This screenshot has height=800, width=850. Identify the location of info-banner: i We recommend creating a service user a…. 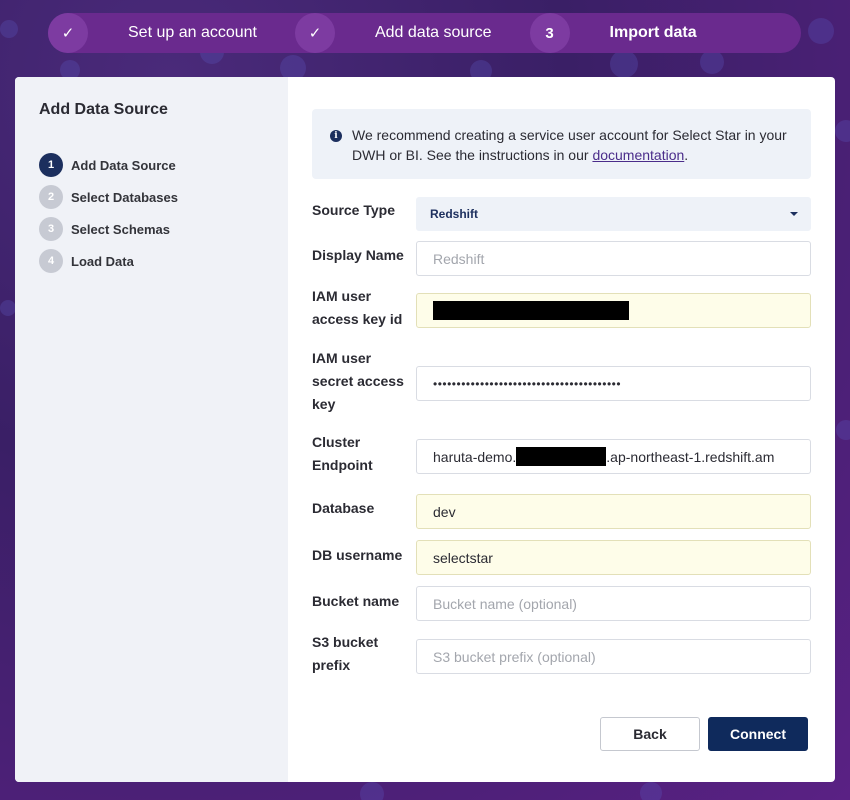
(561, 144).